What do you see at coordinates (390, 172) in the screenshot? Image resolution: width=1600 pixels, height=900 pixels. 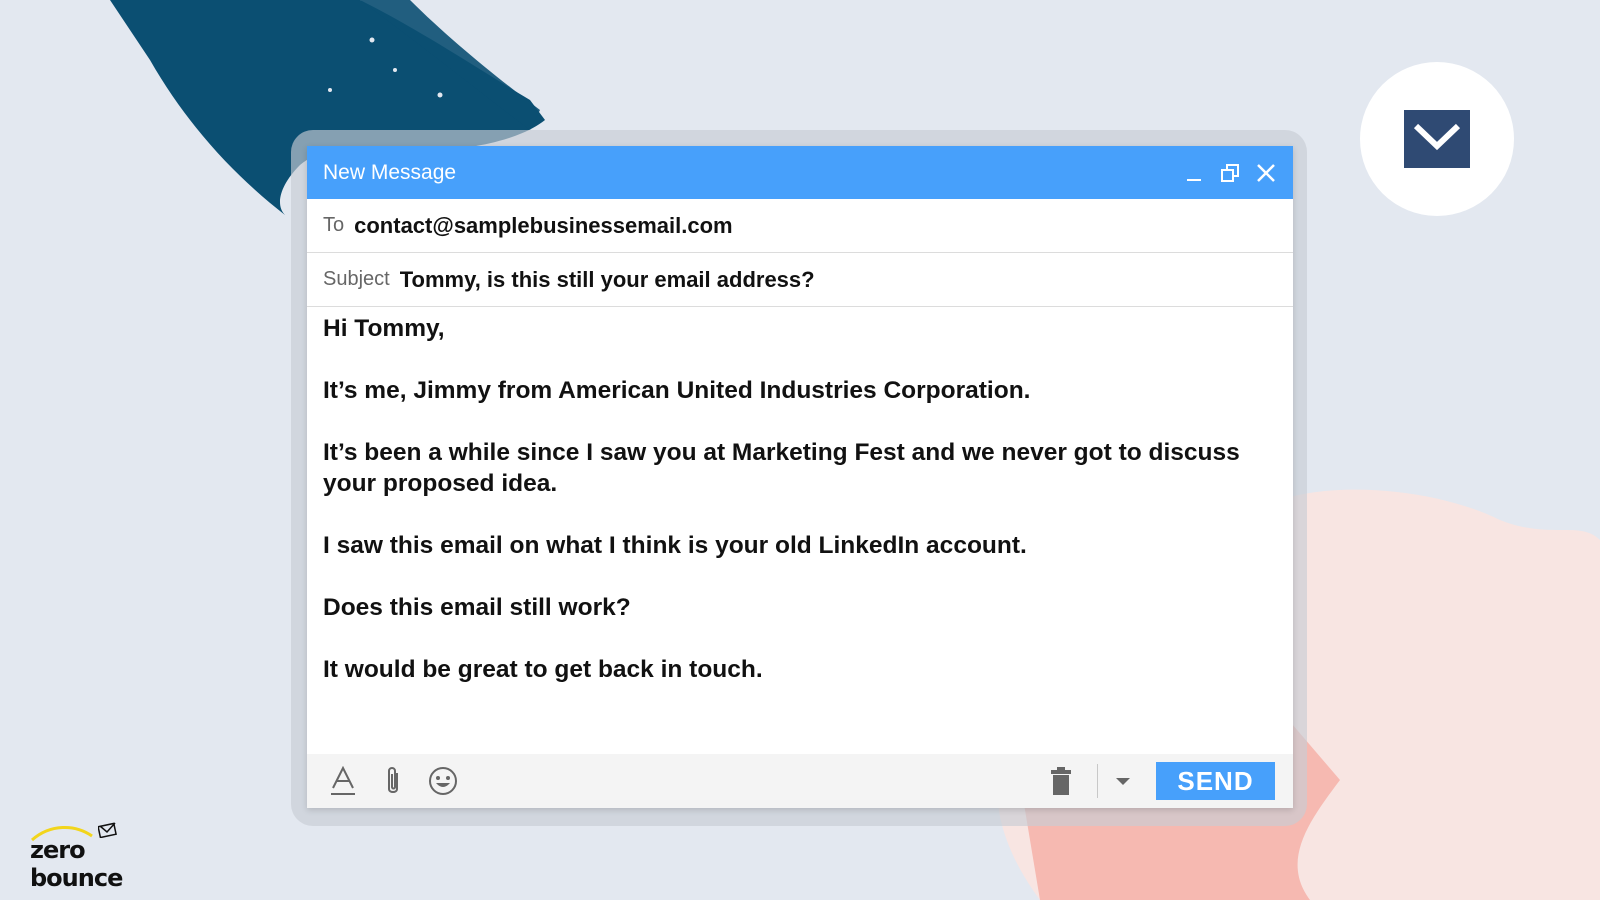 I see `window-title: New Message` at bounding box center [390, 172].